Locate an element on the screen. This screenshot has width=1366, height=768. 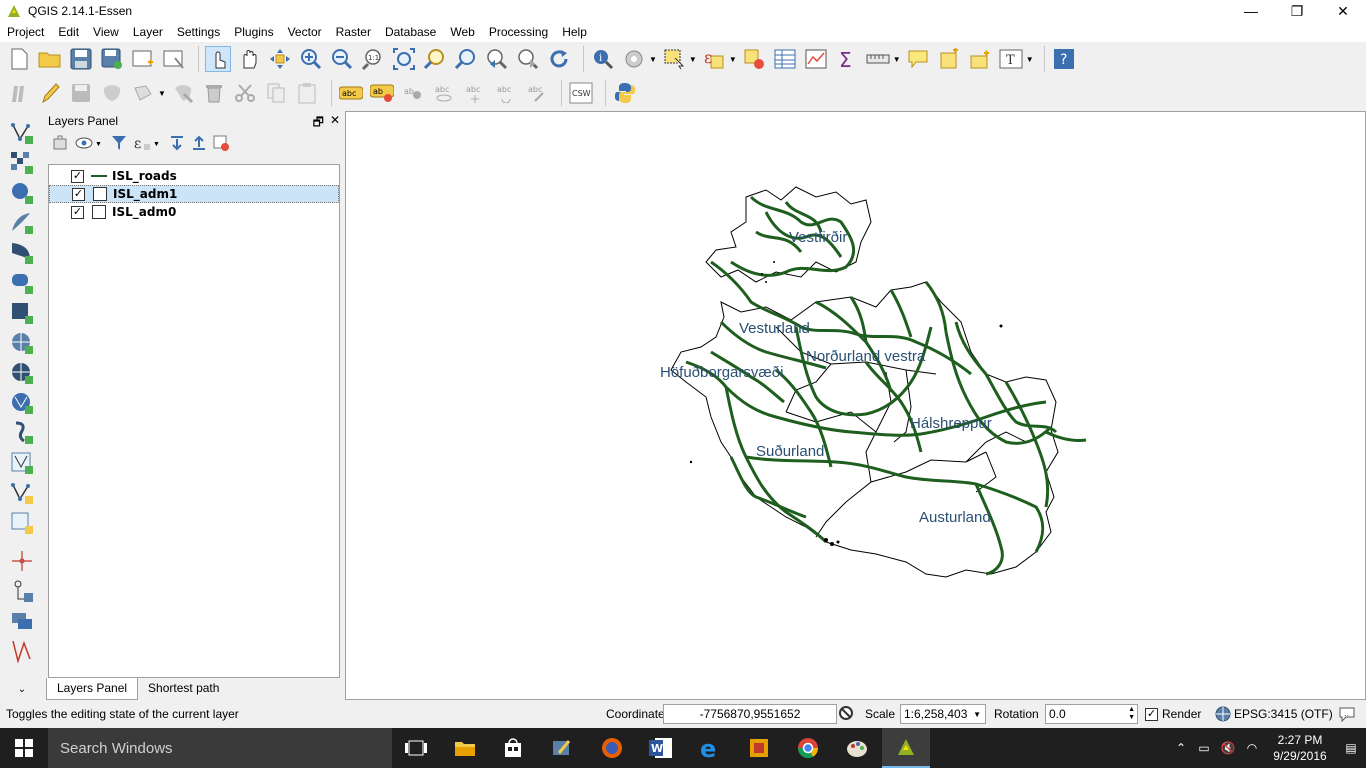
statistical-summary-icon is located at coordinates (816, 59).